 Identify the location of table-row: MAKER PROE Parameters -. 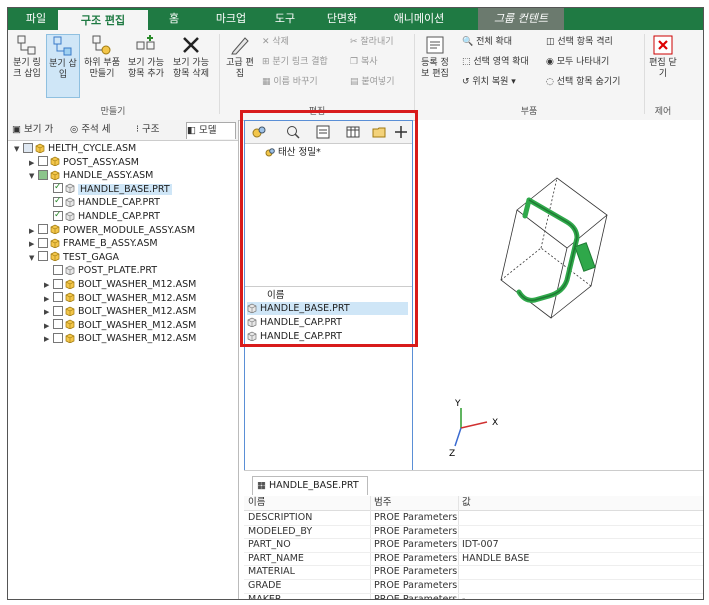
(473, 596).